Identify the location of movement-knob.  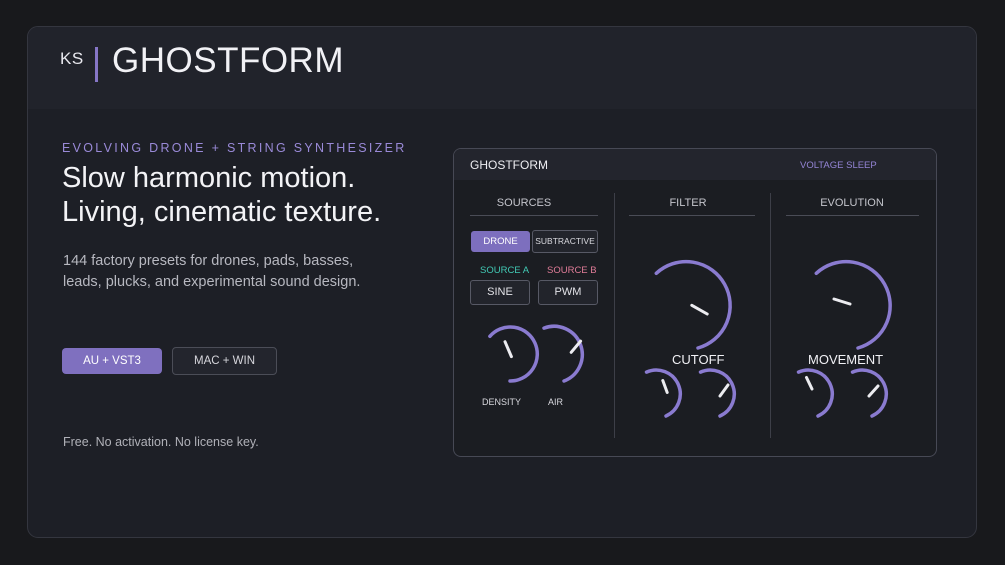
(853, 304).